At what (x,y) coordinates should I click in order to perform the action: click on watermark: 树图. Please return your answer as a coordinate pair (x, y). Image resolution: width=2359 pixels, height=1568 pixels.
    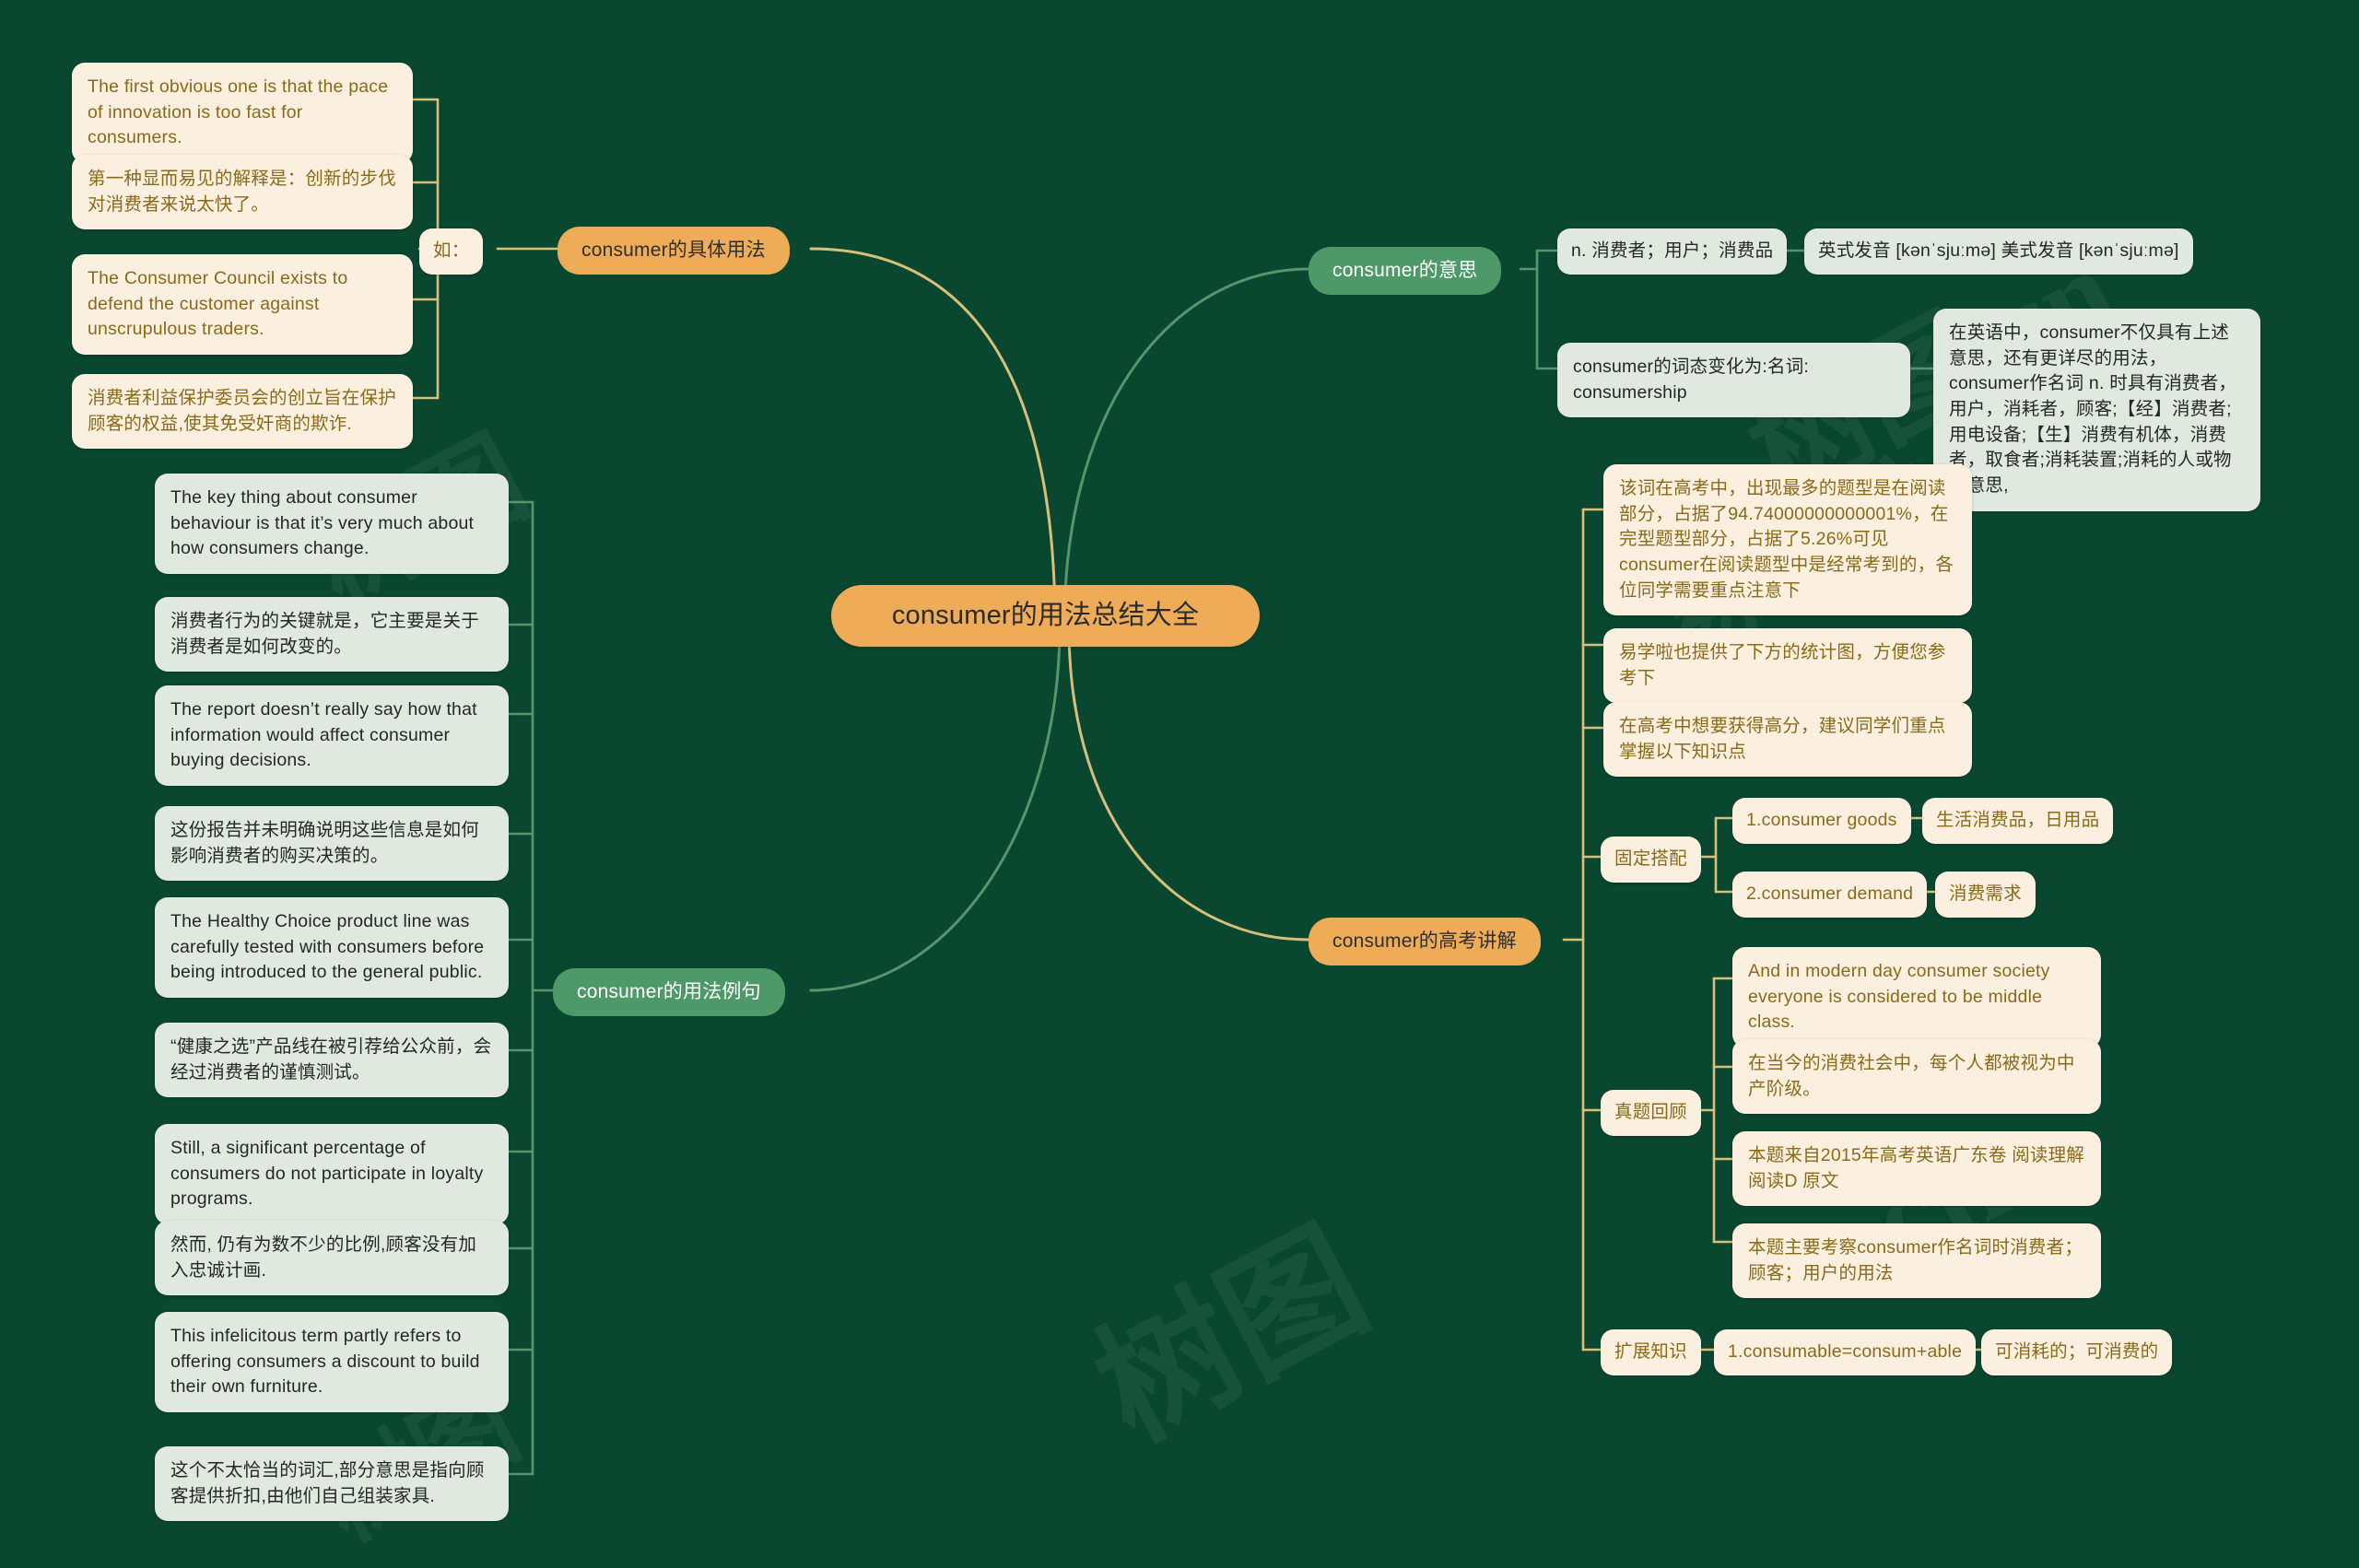
    Looking at the image, I should click on (1232, 1337).